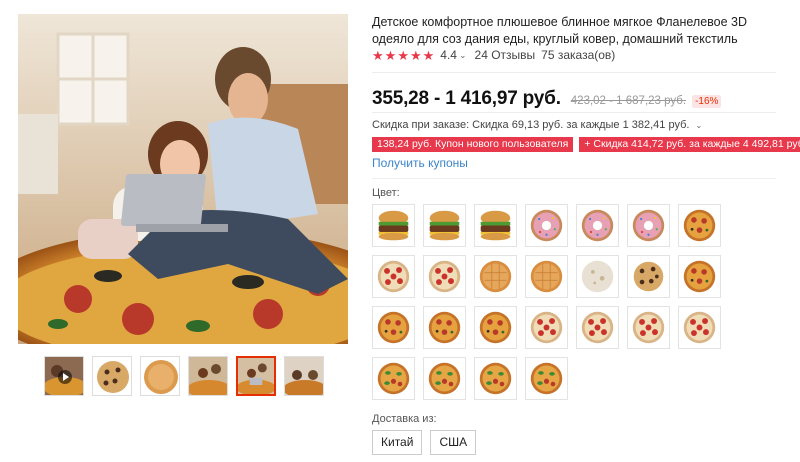  I want to click on star-rating: ★ ★ ★ ★ ★, so click(403, 55).